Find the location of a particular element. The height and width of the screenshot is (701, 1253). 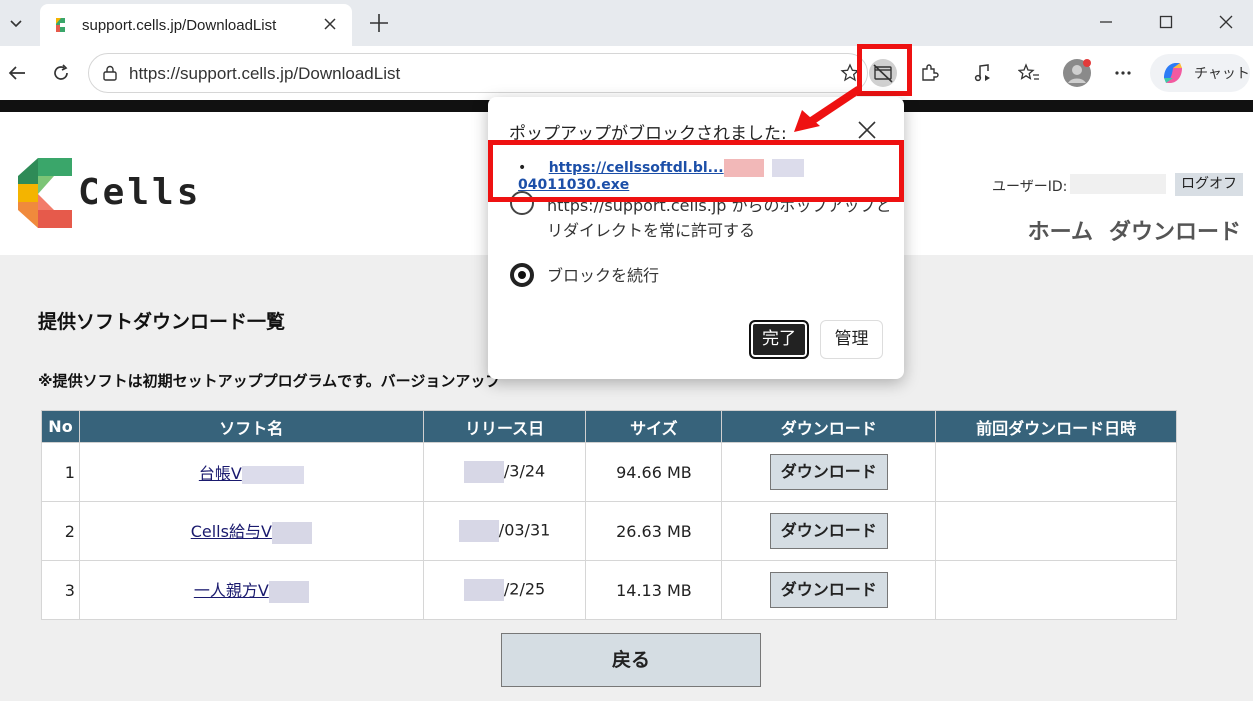

tab-actions-menu-button is located at coordinates (16, 23).